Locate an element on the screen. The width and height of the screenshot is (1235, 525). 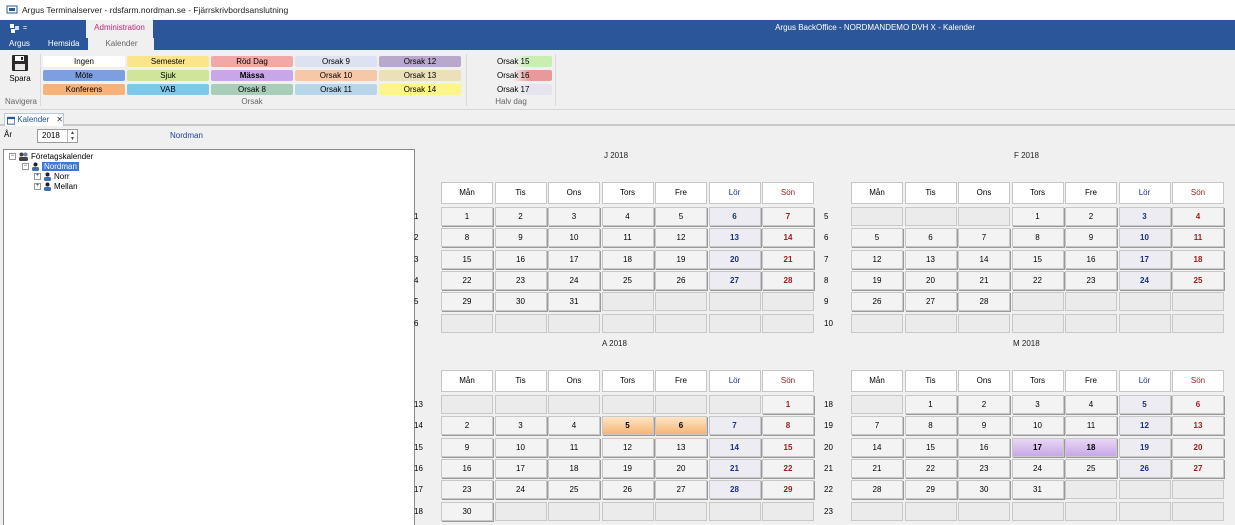
orsak-button-orsak-8: Orsak 8 is located at coordinates (252, 89).